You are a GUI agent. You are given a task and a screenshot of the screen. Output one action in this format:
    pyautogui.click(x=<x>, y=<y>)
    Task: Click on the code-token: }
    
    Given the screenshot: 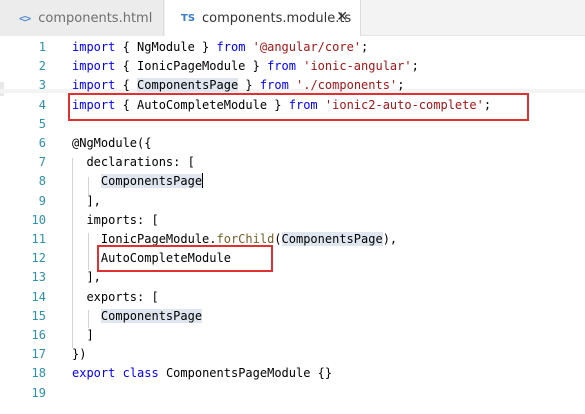 What is the action you would take?
    pyautogui.click(x=249, y=85)
    